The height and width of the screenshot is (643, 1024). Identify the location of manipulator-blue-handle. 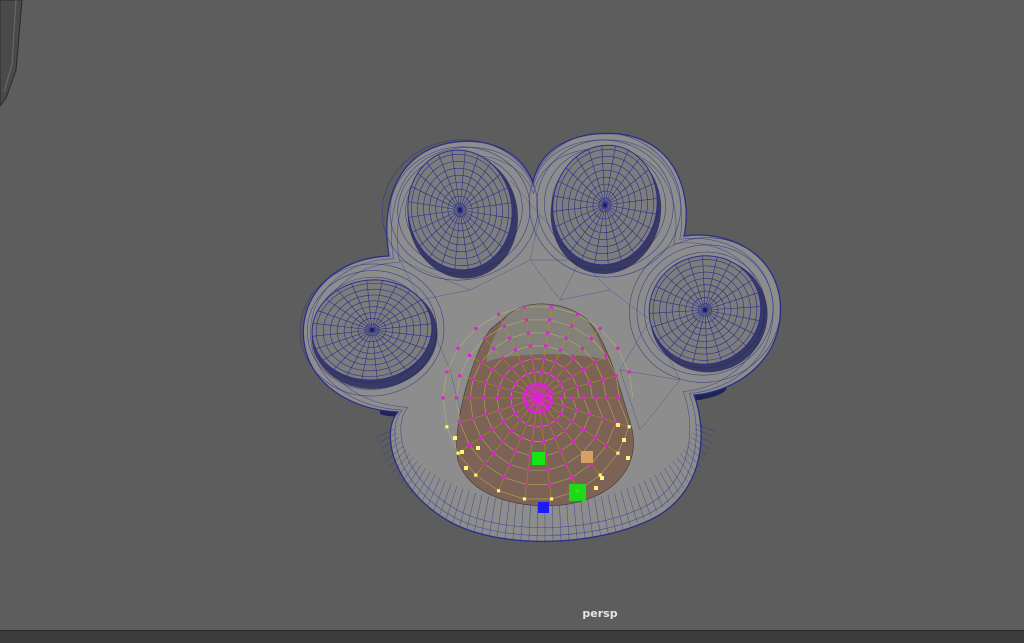
(543, 507).